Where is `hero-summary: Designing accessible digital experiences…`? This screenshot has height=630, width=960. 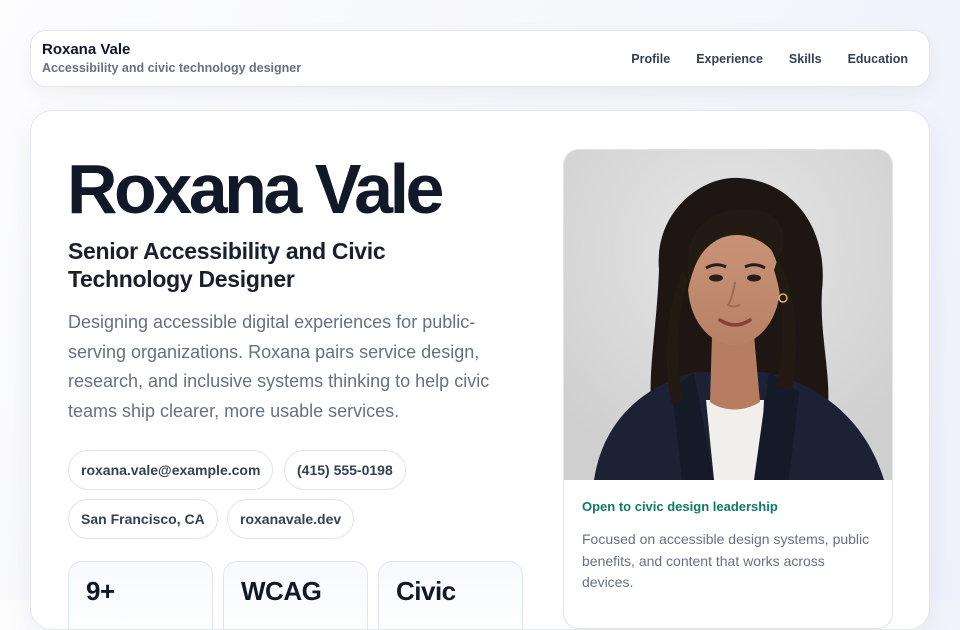 hero-summary: Designing accessible digital experiences… is located at coordinates (279, 366).